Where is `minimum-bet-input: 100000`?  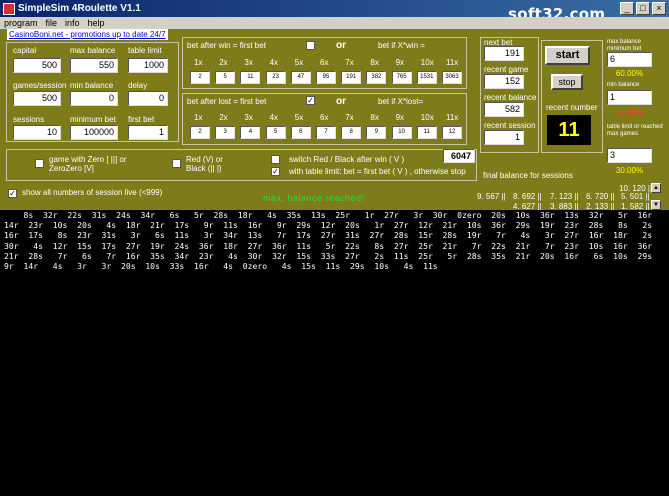 minimum-bet-input: 100000 is located at coordinates (94, 132).